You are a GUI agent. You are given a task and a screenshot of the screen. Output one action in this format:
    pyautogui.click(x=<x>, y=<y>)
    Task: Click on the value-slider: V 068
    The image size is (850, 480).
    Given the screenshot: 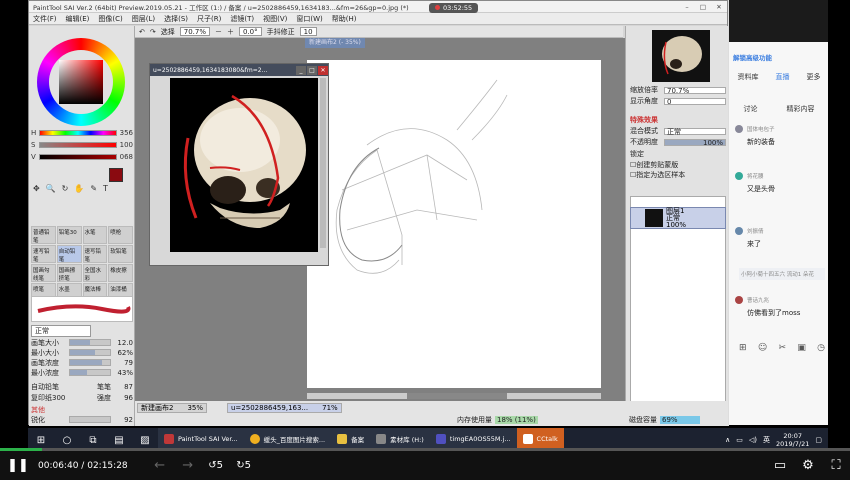 What is the action you would take?
    pyautogui.click(x=82, y=157)
    